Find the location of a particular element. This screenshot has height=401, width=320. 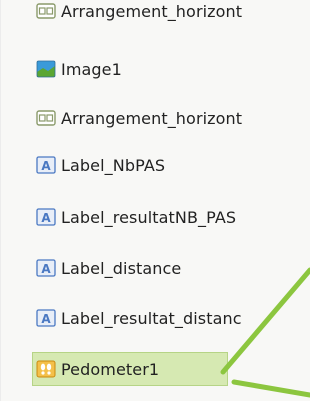

tree-item-image1: Image1 is located at coordinates (172, 69).